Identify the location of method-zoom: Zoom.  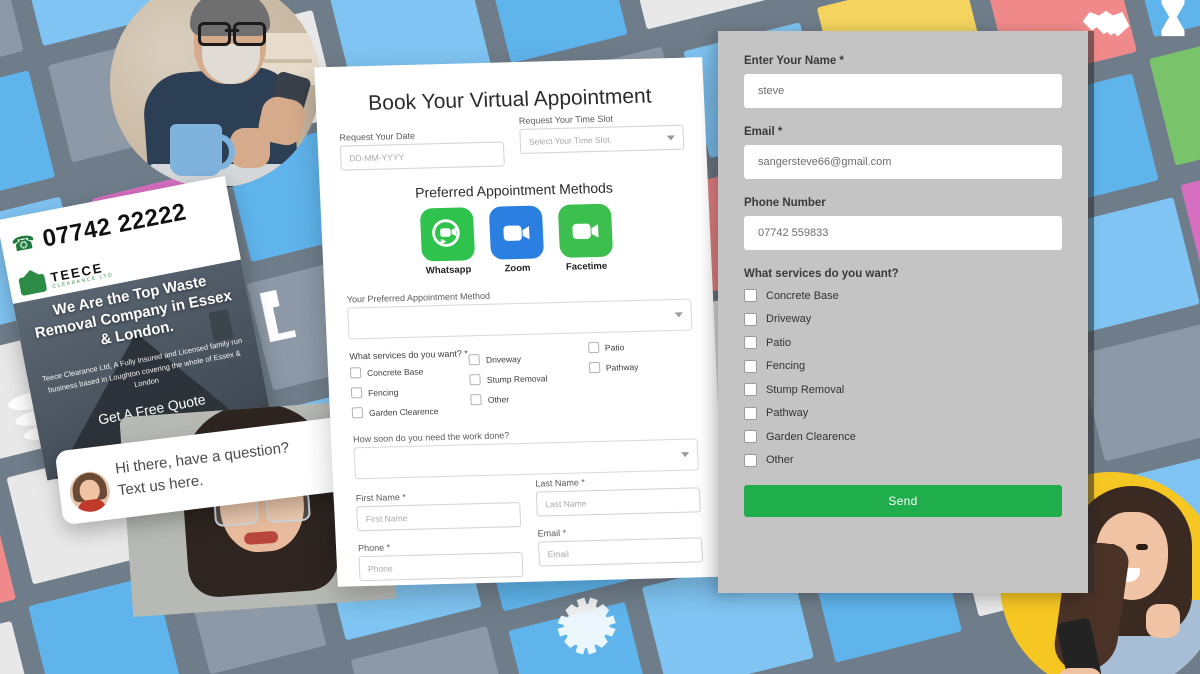
(516, 239).